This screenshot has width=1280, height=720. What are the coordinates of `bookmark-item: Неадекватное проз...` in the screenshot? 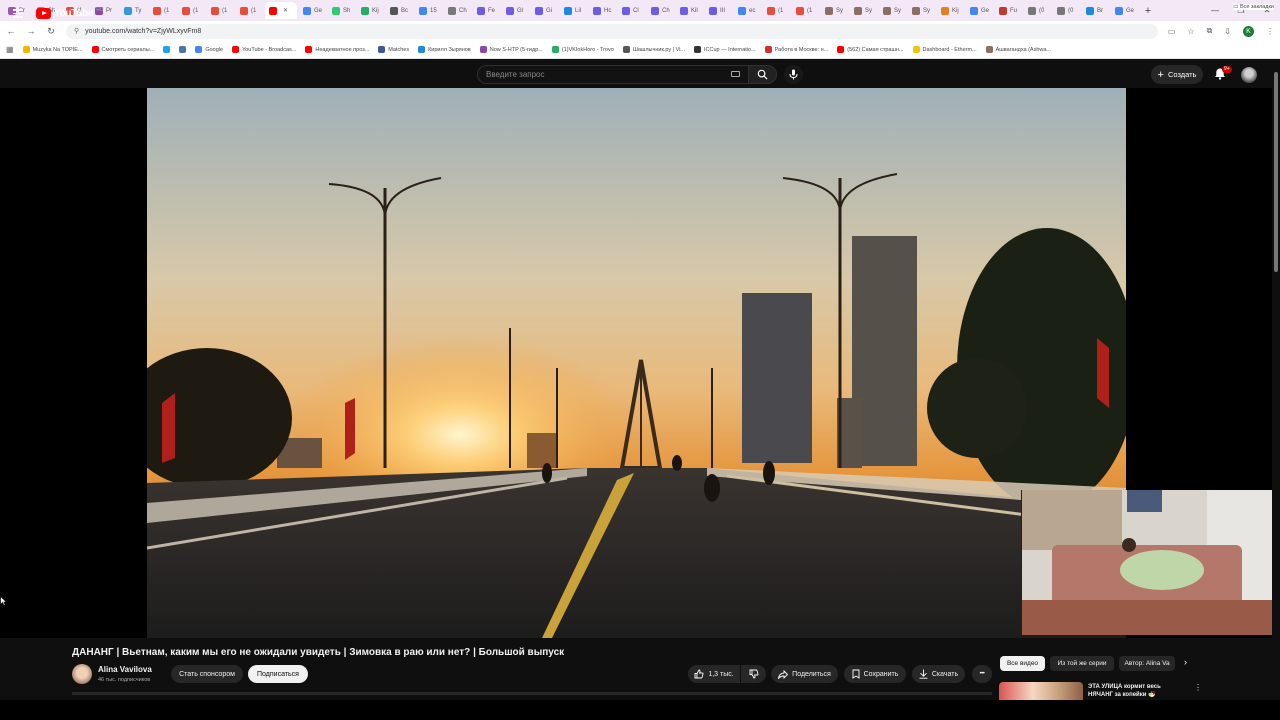 It's located at (337, 49).